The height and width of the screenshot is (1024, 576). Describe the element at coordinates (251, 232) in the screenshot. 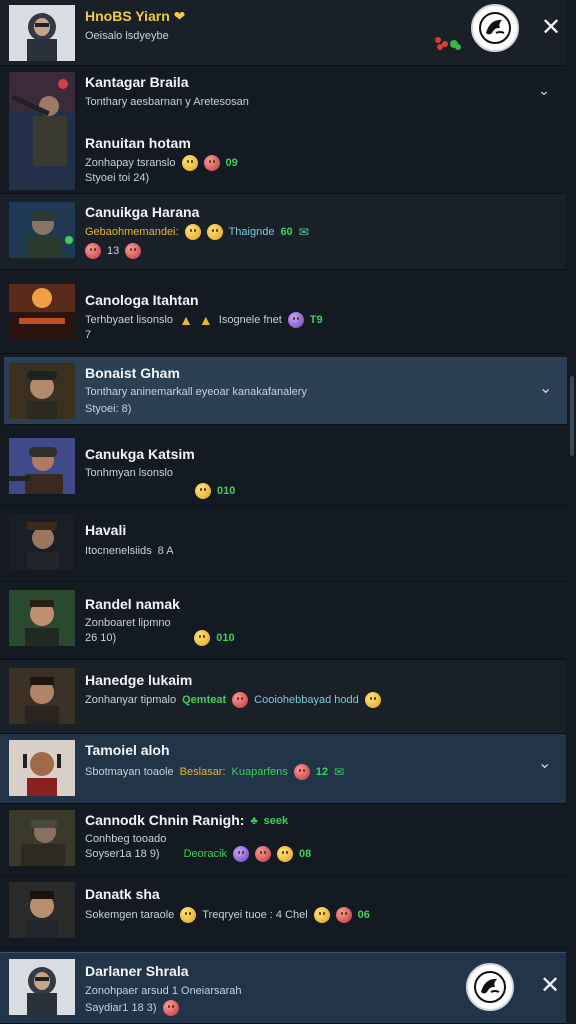

I see `message-tag: Thaignde` at that location.